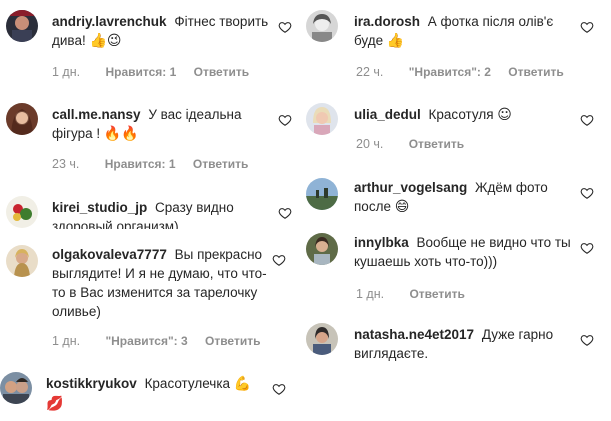  I want to click on emoji: 😄, so click(402, 207).